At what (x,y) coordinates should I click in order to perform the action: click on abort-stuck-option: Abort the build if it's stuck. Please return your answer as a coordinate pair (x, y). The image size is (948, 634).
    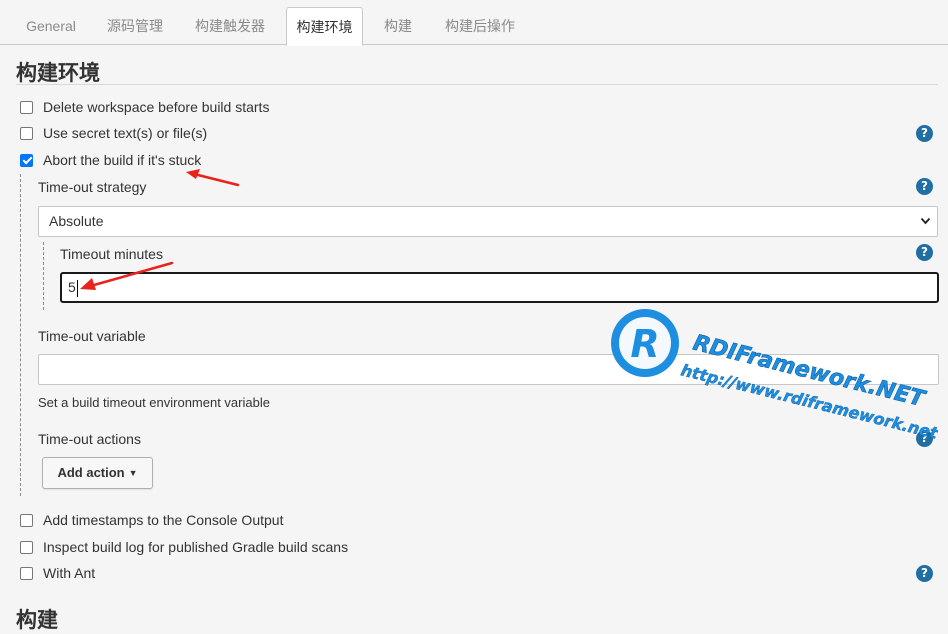
    Looking at the image, I should click on (110, 160).